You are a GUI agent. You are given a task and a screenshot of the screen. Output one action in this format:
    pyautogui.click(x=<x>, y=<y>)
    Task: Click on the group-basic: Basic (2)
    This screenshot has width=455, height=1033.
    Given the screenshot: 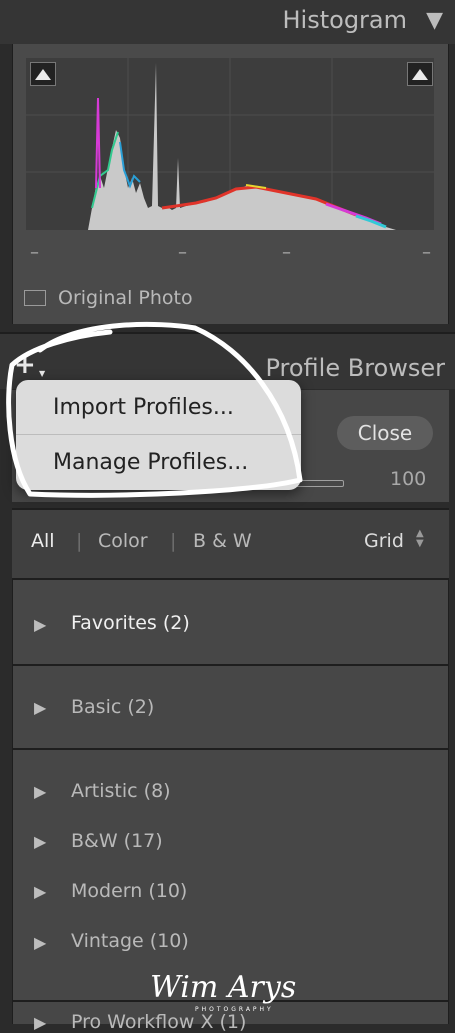 What is the action you would take?
    pyautogui.click(x=112, y=707)
    